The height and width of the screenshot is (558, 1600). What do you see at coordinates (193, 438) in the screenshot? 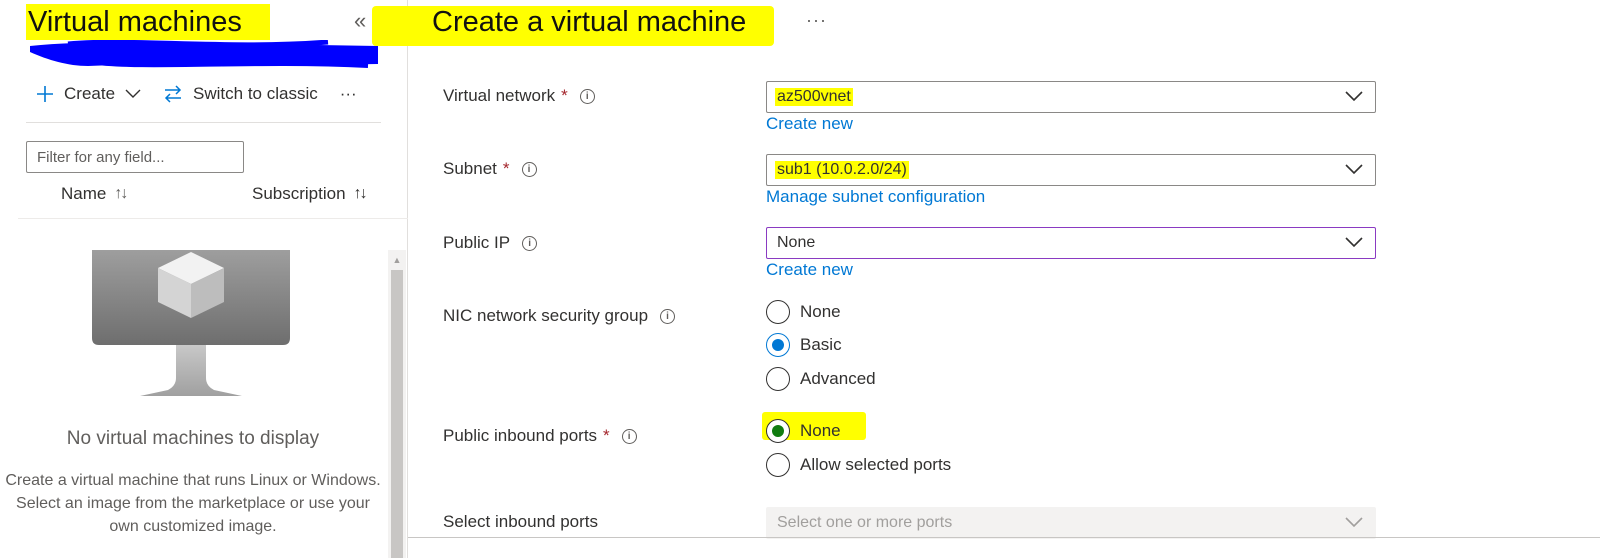
I see `empty-state-title: No virtual machines to display` at bounding box center [193, 438].